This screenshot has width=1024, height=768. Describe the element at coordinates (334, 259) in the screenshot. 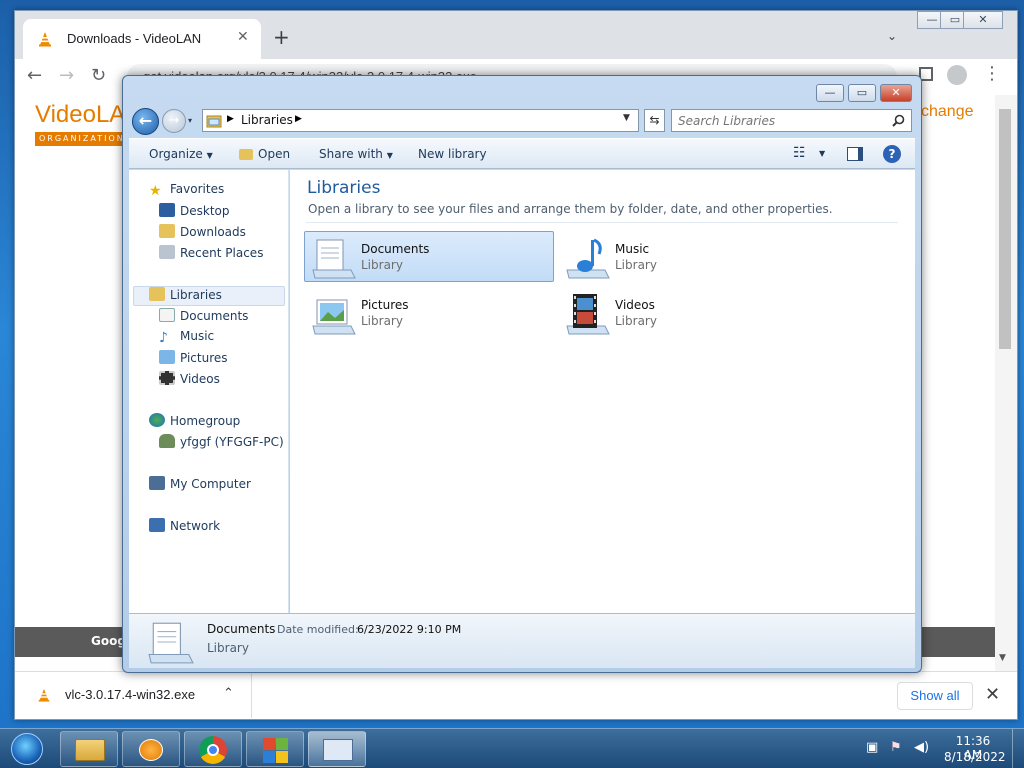

I see `documents-library-icon` at that location.